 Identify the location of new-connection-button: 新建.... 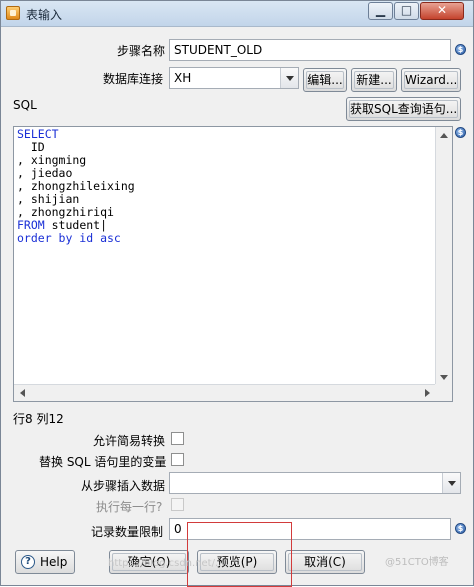
(374, 80).